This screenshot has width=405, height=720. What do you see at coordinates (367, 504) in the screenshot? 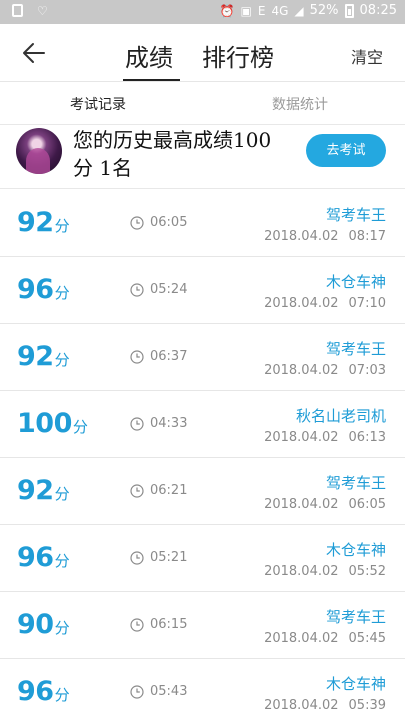
I see `record-time: 06:05` at bounding box center [367, 504].